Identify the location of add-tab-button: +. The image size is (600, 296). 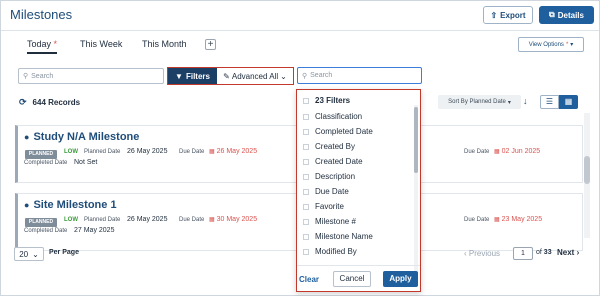
(210, 44).